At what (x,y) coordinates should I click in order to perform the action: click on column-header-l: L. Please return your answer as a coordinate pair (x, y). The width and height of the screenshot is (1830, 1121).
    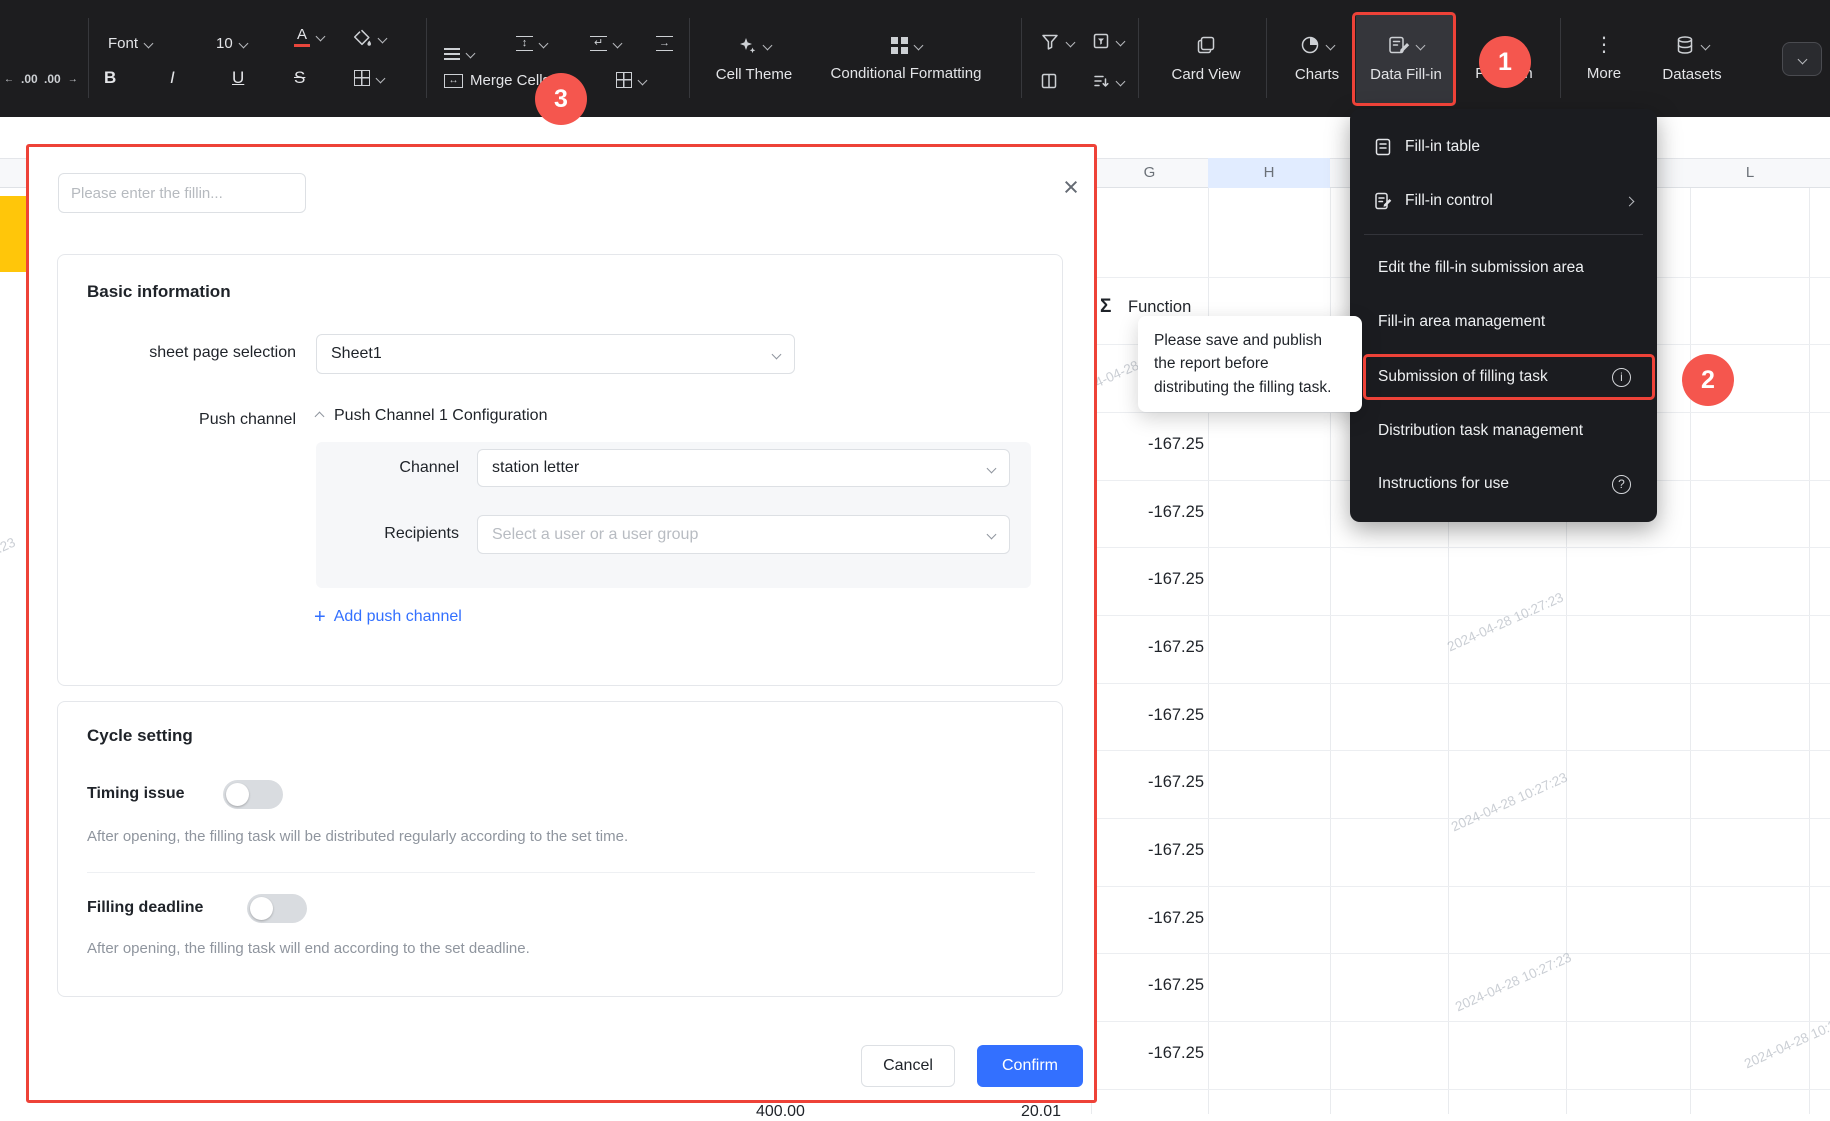
    Looking at the image, I should click on (1750, 172).